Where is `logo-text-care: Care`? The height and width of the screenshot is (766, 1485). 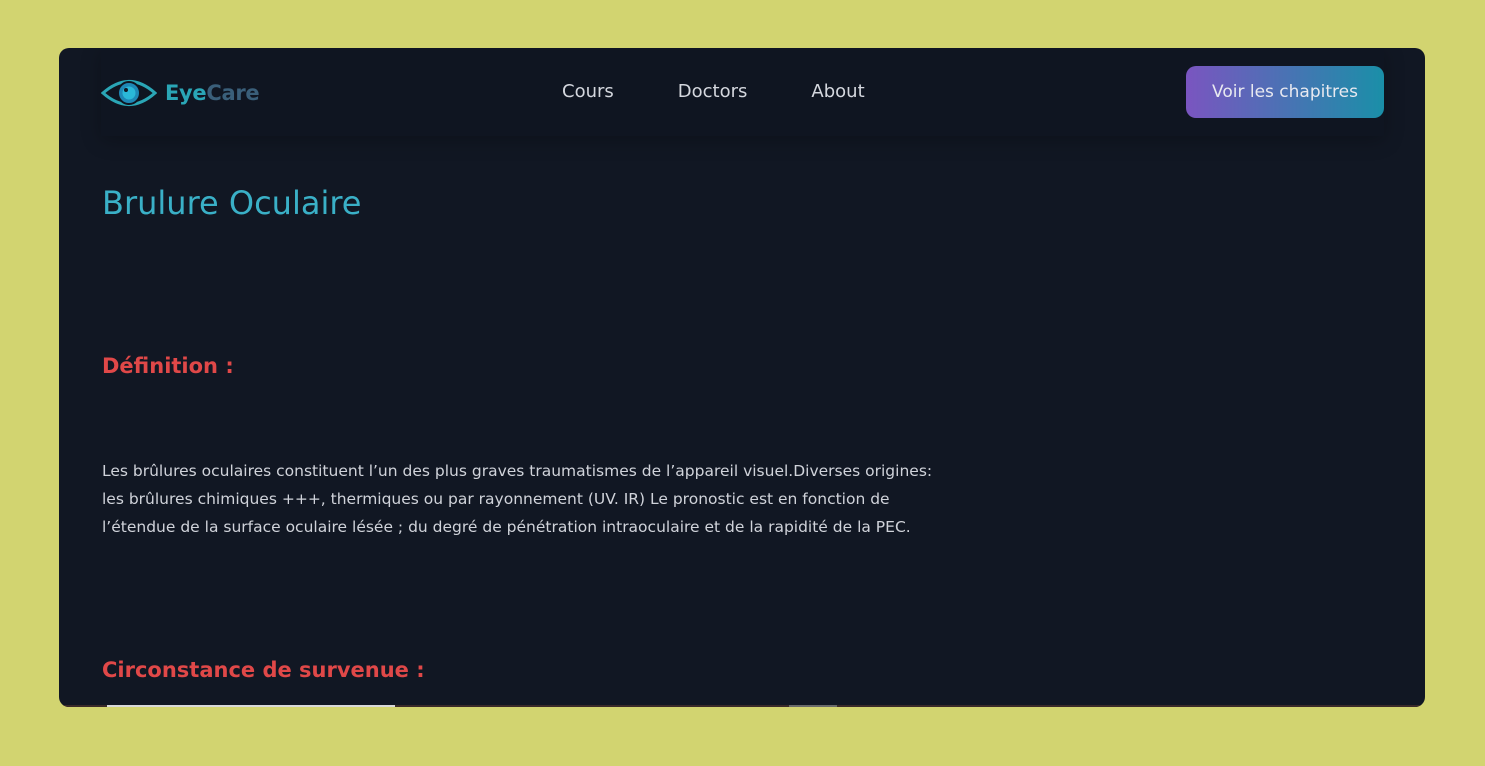 logo-text-care: Care is located at coordinates (233, 93).